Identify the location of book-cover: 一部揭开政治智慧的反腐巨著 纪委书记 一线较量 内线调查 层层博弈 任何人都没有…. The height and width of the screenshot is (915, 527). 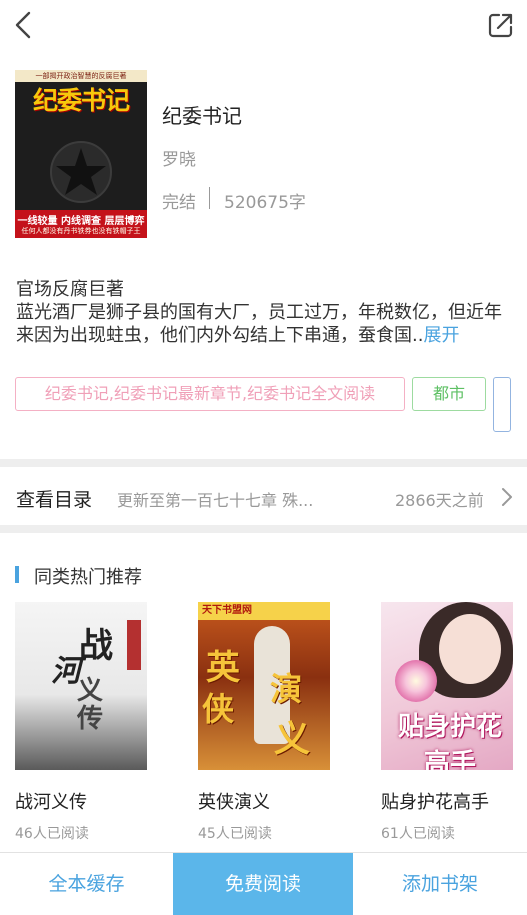
(81, 154).